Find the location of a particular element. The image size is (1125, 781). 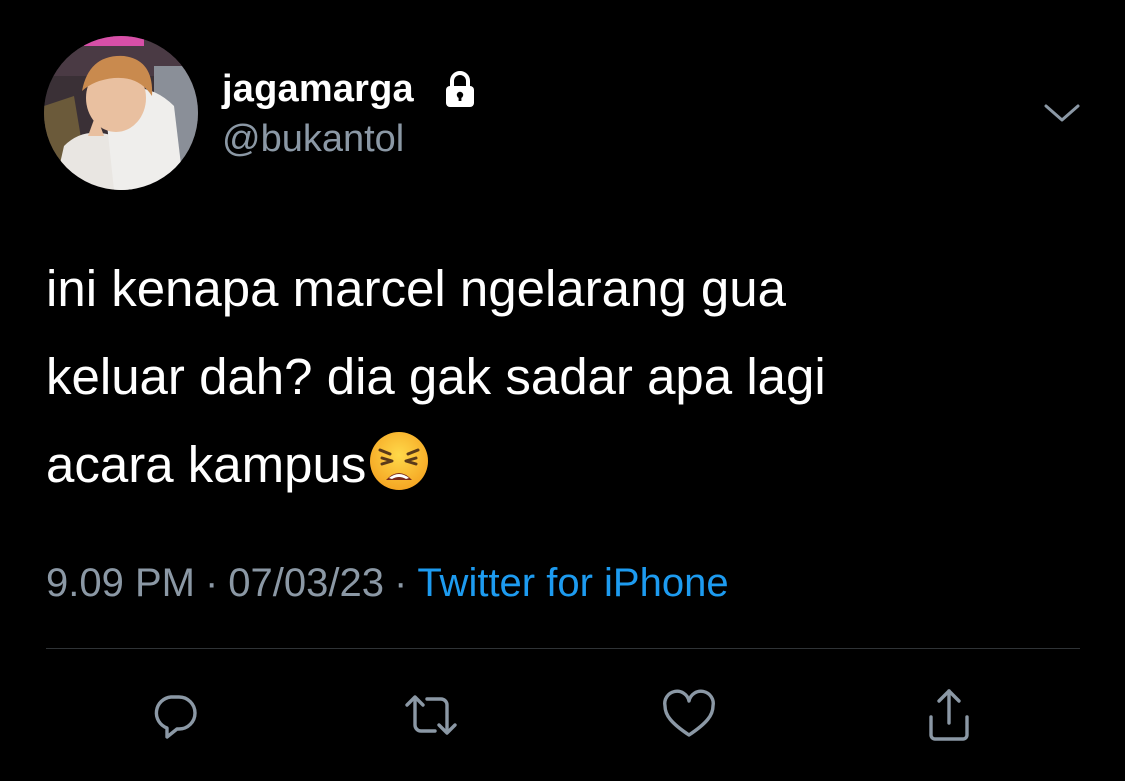

display-name-row: jagamarga is located at coordinates (352, 89).